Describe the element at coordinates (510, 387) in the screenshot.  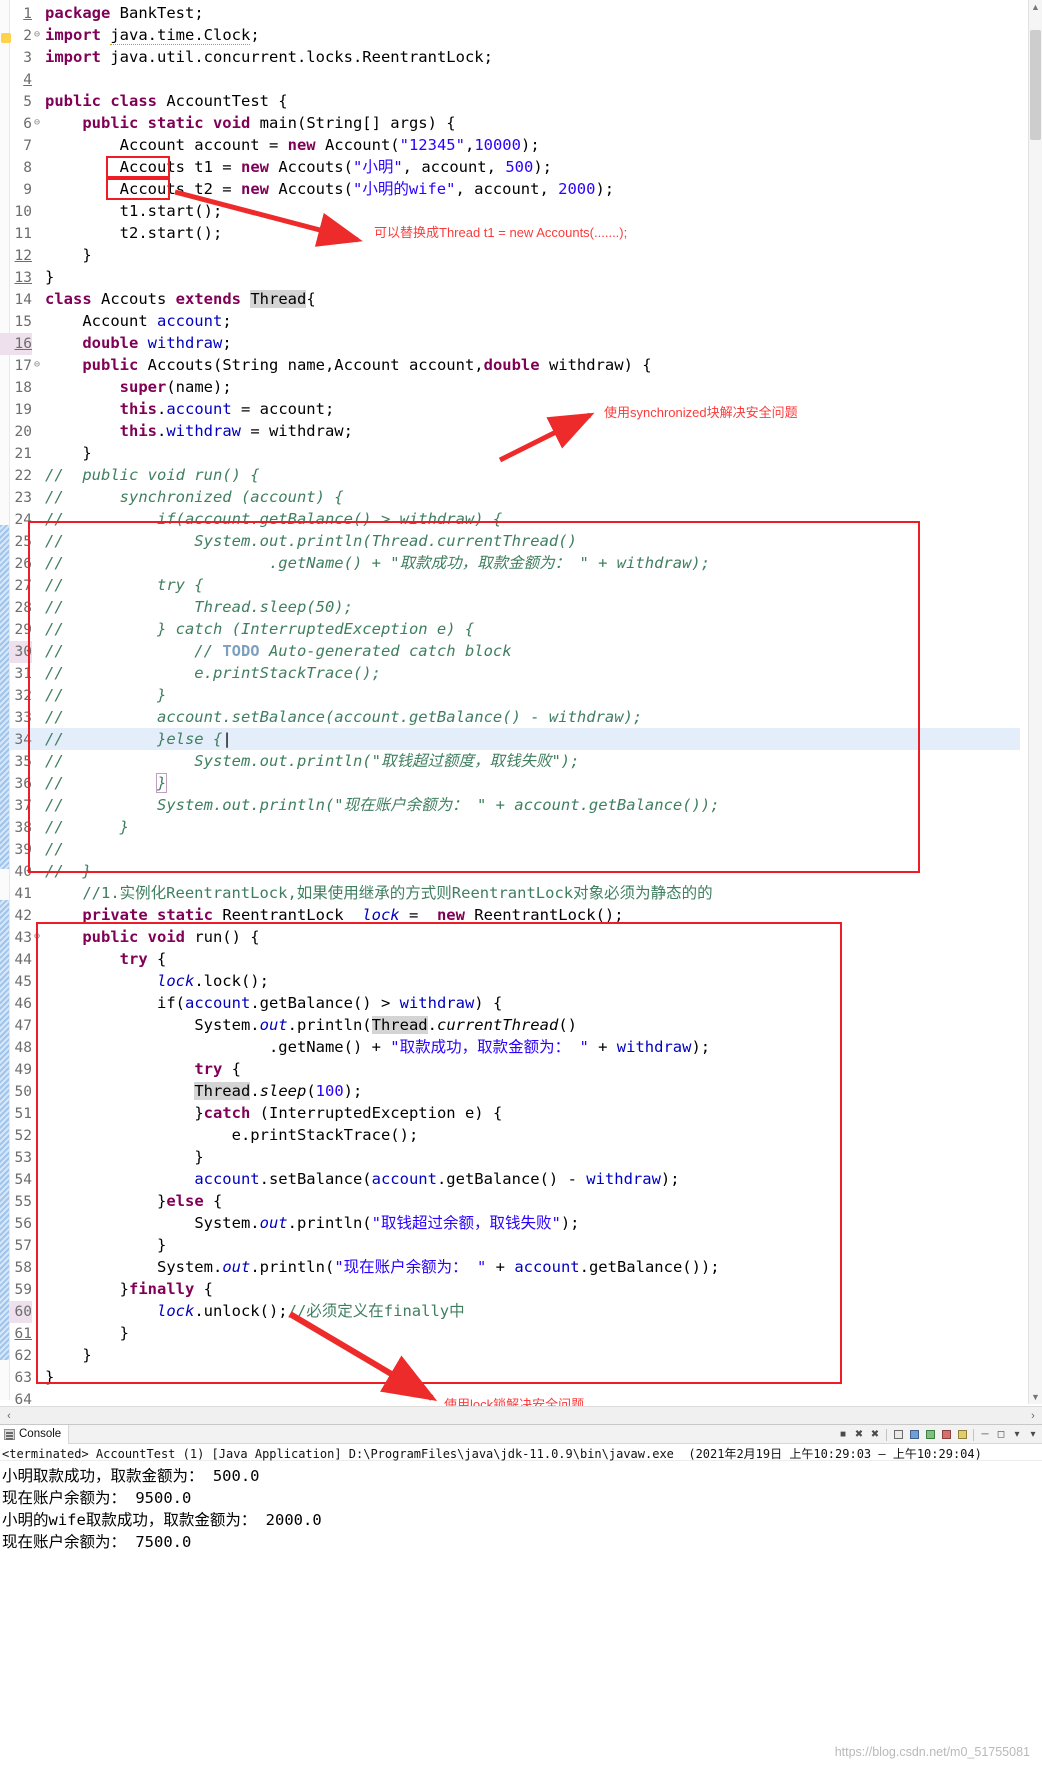
I see `code-line: 18 super(name);` at that location.